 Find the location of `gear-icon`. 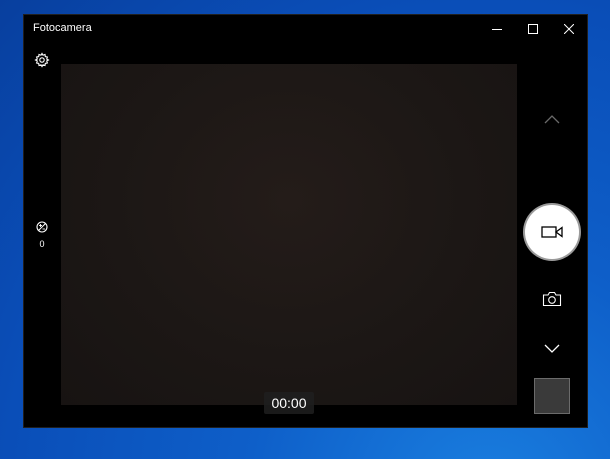

gear-icon is located at coordinates (42, 60).